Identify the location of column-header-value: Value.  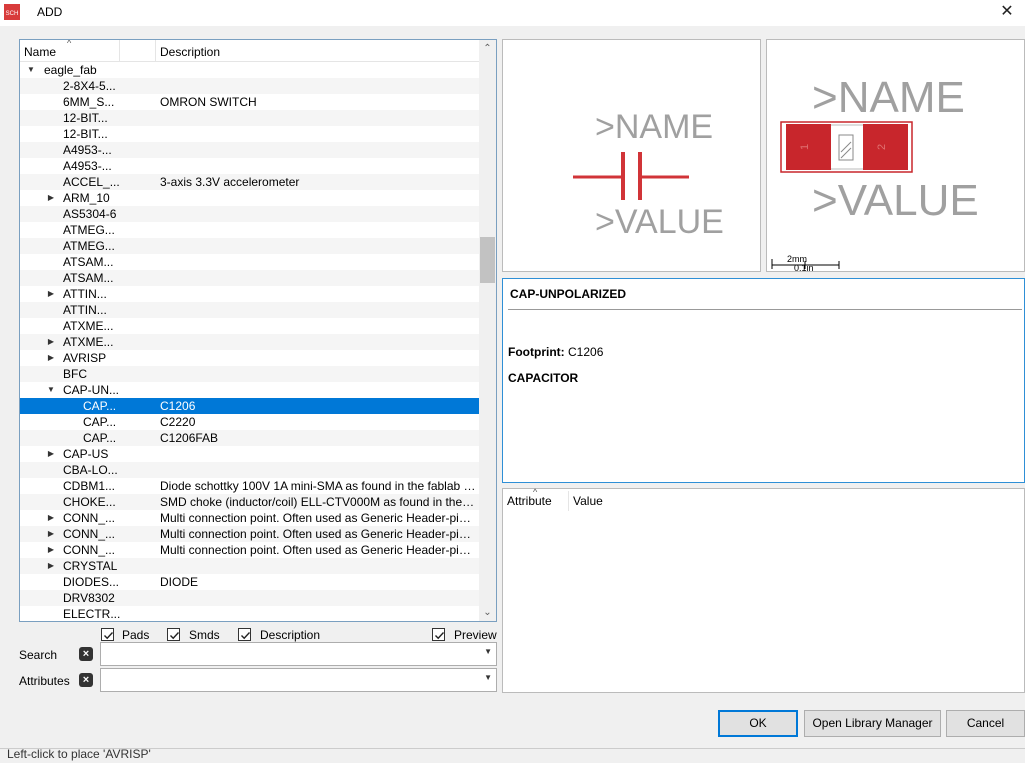
(588, 501).